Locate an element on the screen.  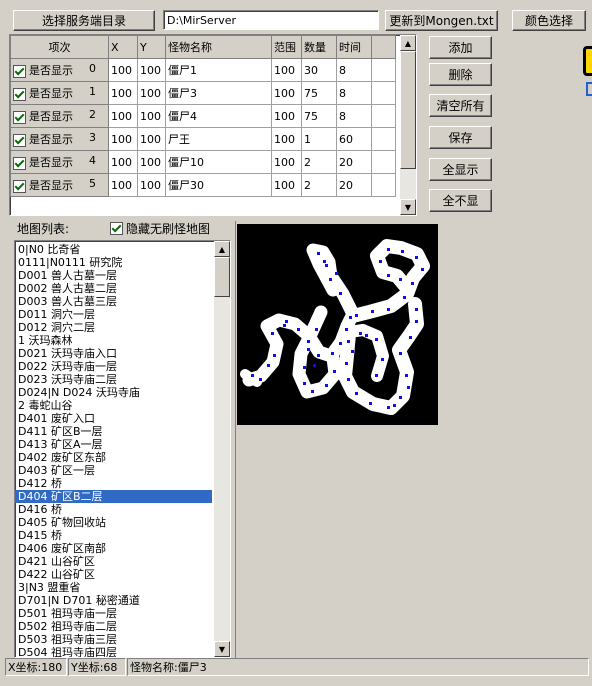
header-index: 项次 is located at coordinates (59, 47).